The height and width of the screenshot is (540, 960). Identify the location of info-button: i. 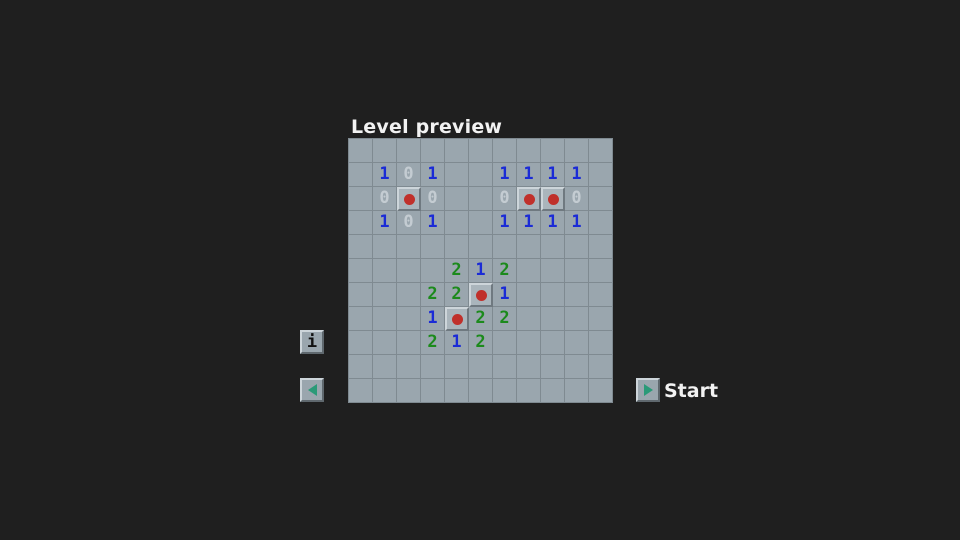
(312, 342).